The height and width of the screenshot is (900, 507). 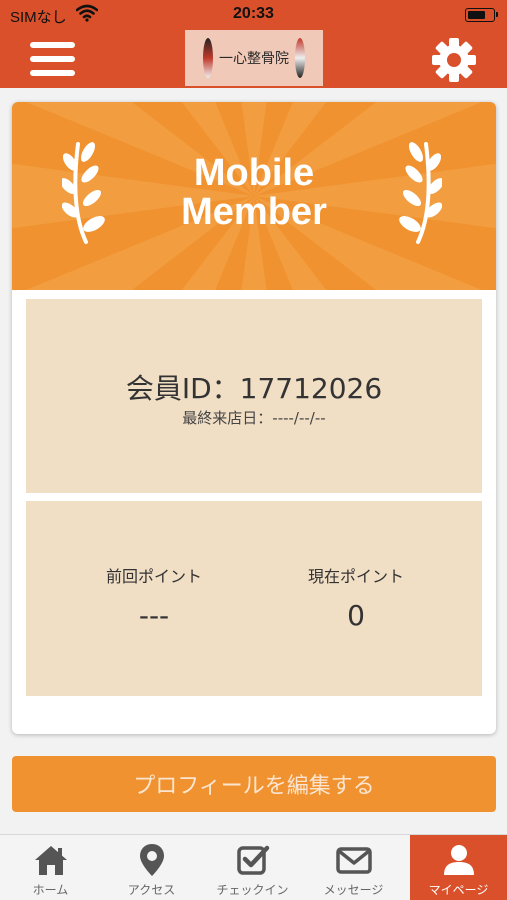 I want to click on laurel-right-icon, so click(x=420, y=193).